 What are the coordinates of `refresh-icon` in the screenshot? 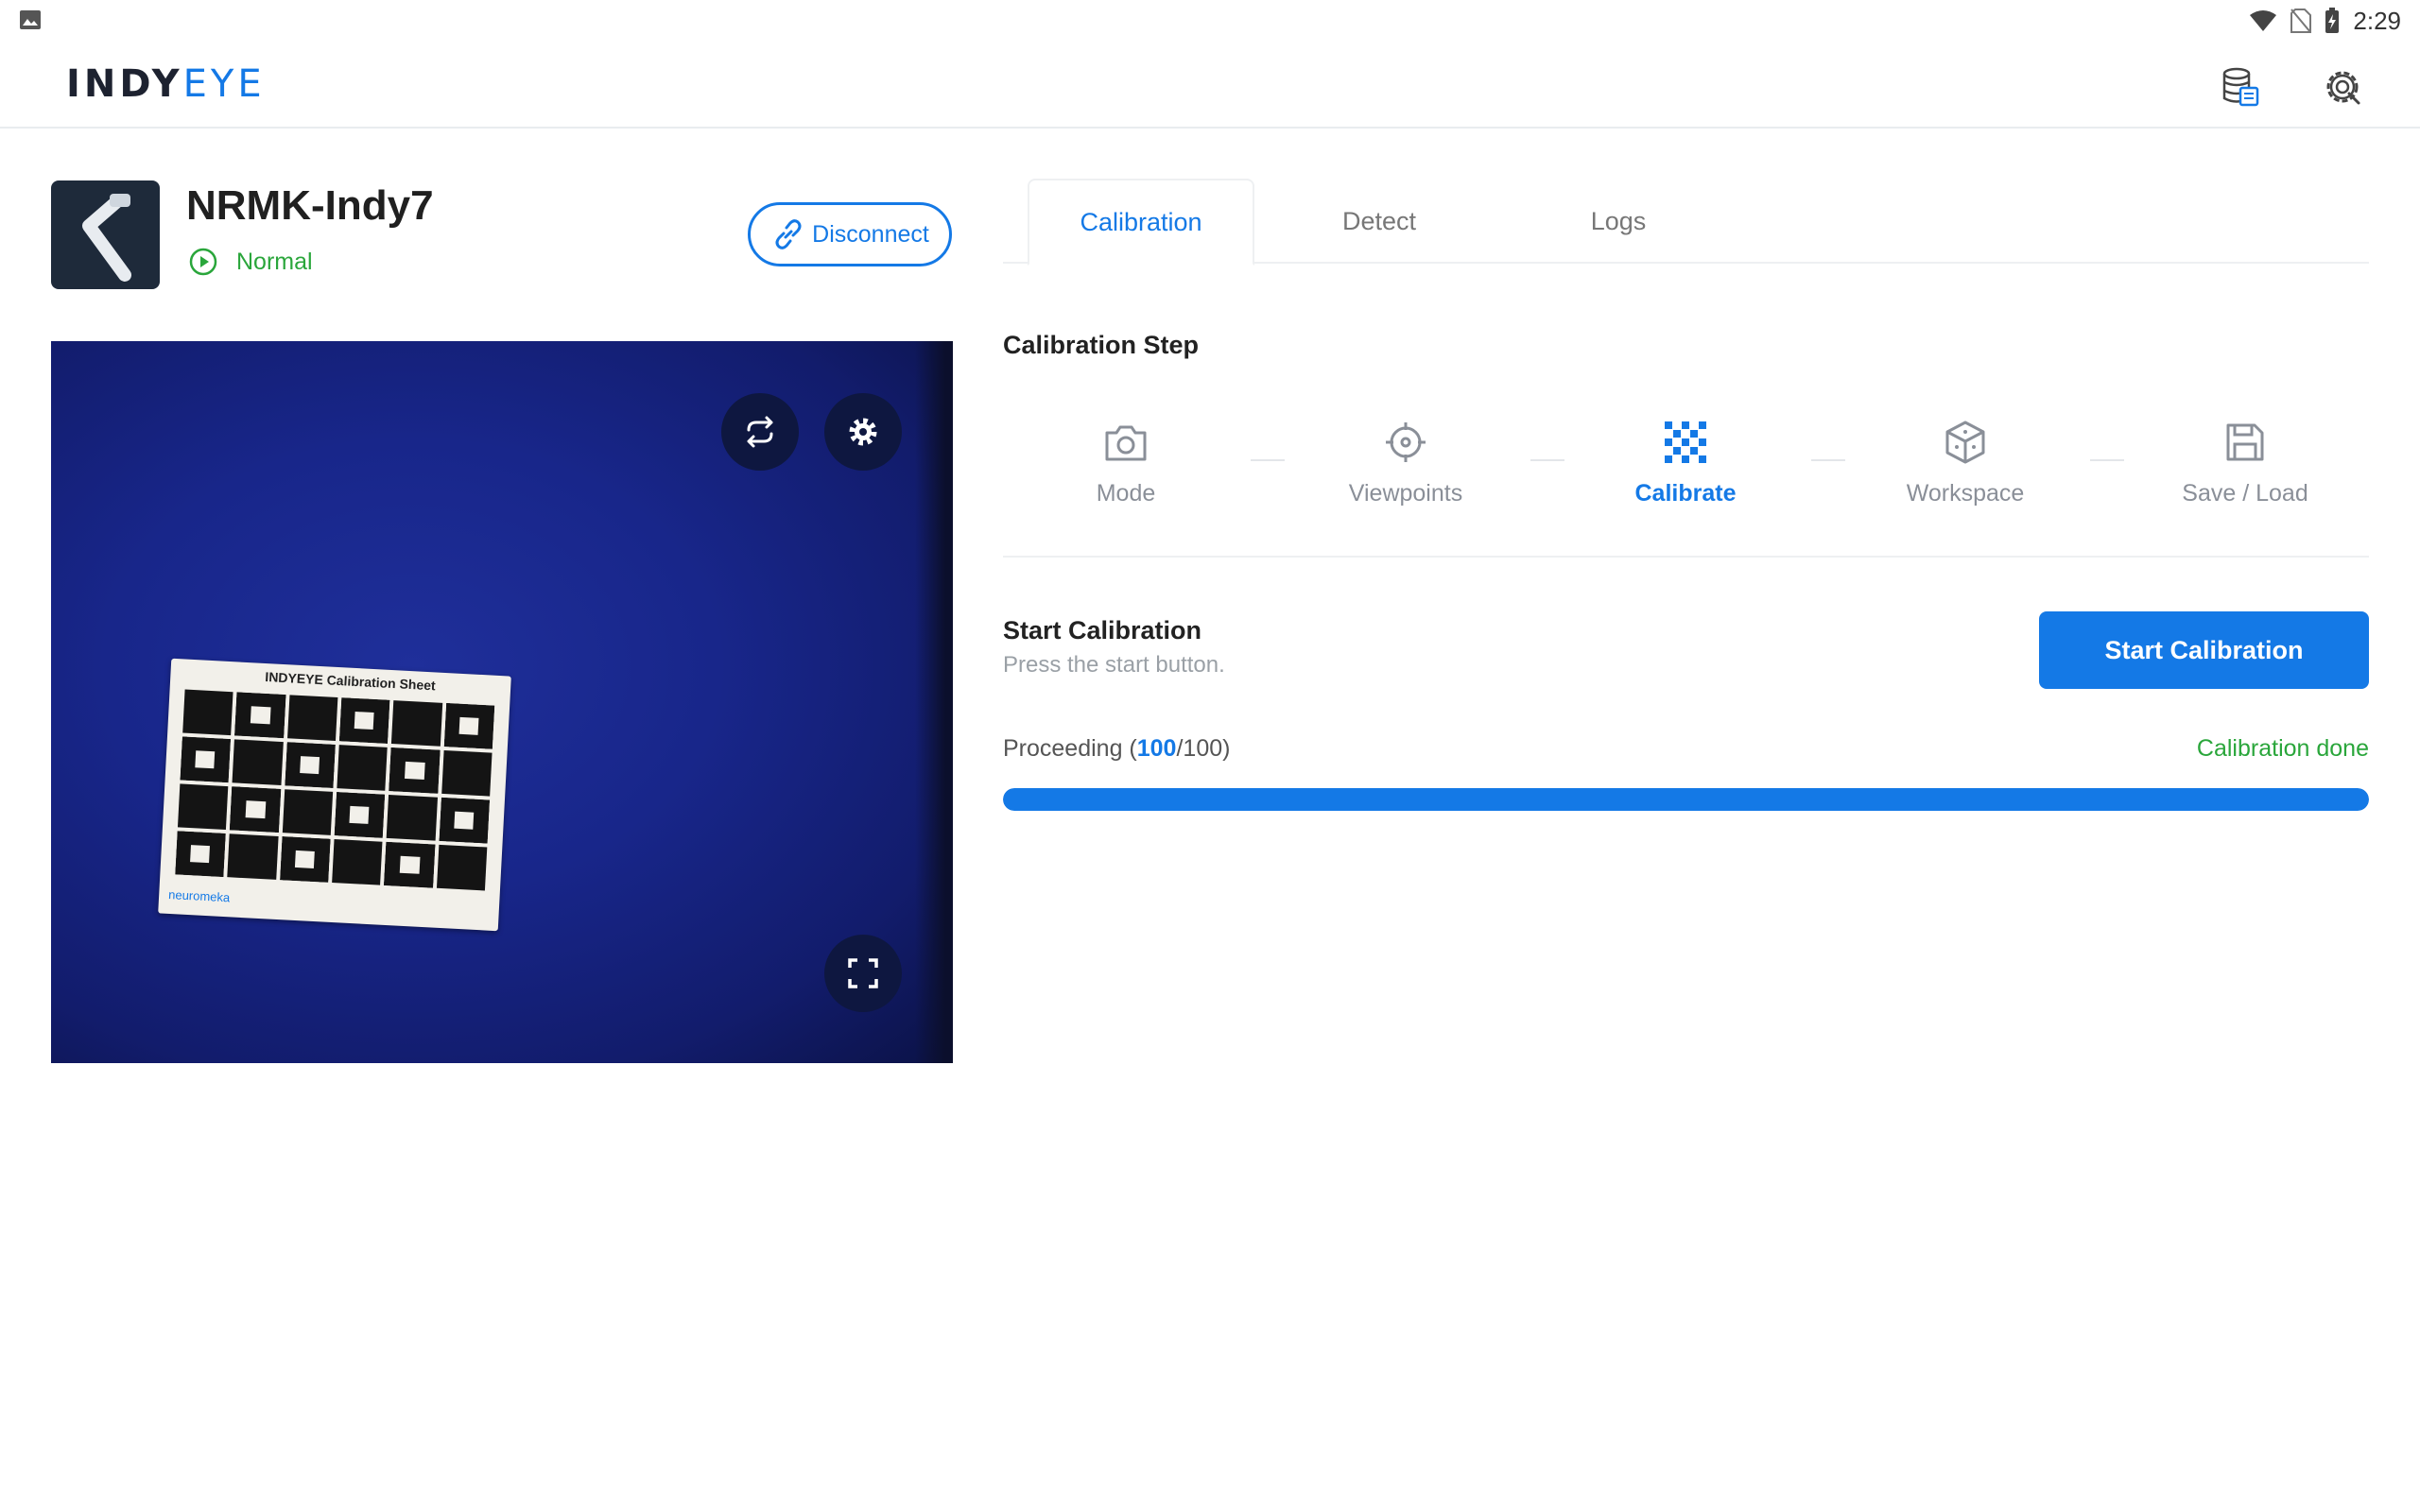 It's located at (760, 432).